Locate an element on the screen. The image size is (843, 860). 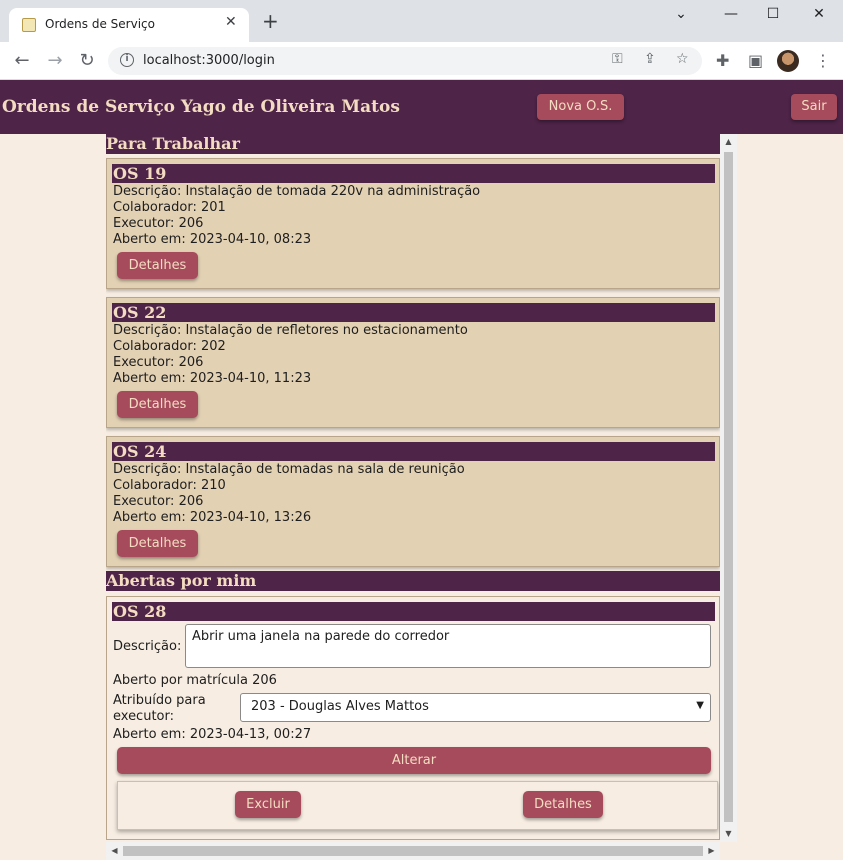
side-panel-icon: ▣ is located at coordinates (755, 60).